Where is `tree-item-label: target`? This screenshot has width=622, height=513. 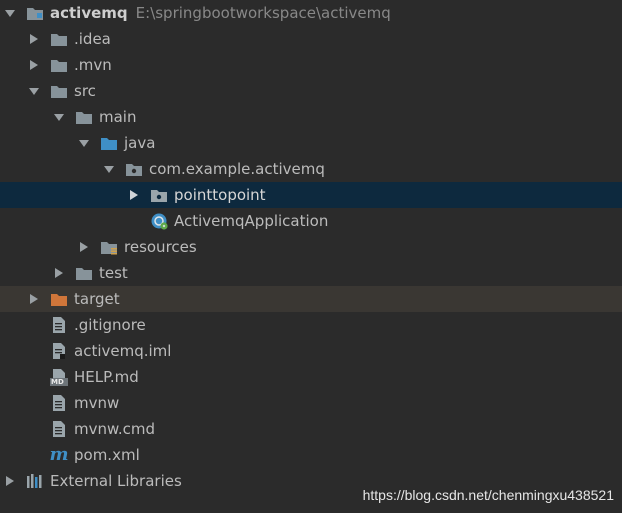
tree-item-label: target is located at coordinates (97, 299).